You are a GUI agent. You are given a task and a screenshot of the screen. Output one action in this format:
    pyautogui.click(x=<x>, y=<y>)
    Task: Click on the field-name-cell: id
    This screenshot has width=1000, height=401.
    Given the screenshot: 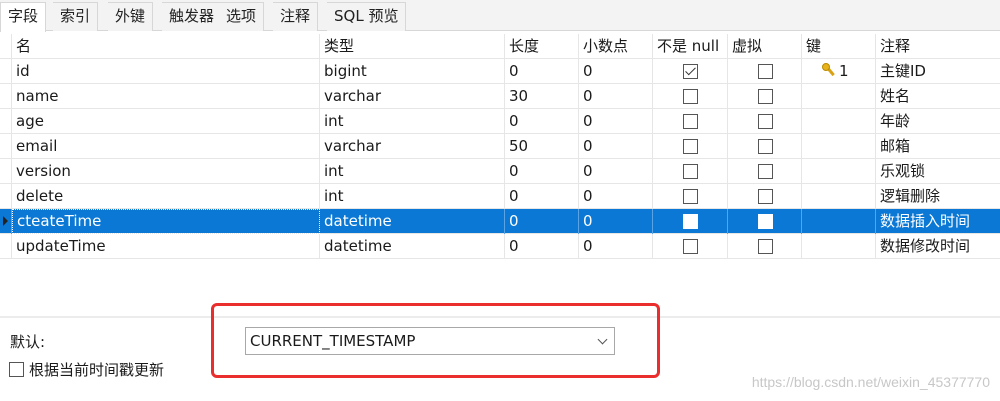 What is the action you would take?
    pyautogui.click(x=166, y=71)
    